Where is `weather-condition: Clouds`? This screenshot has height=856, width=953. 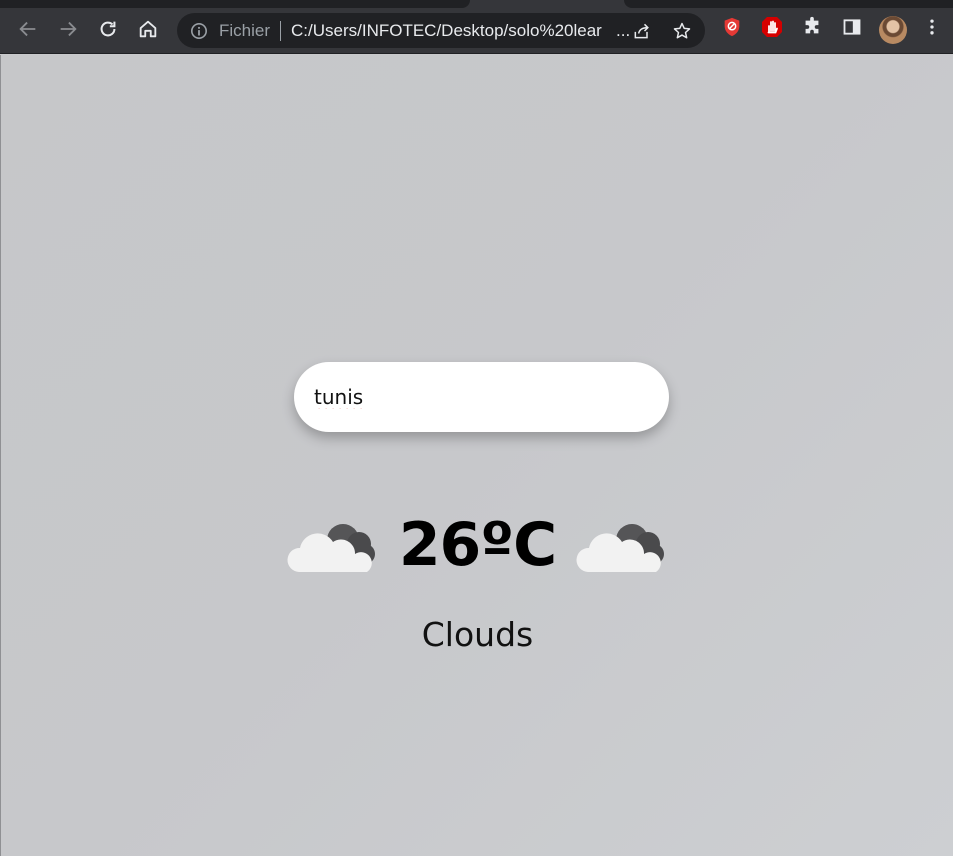 weather-condition: Clouds is located at coordinates (477, 634).